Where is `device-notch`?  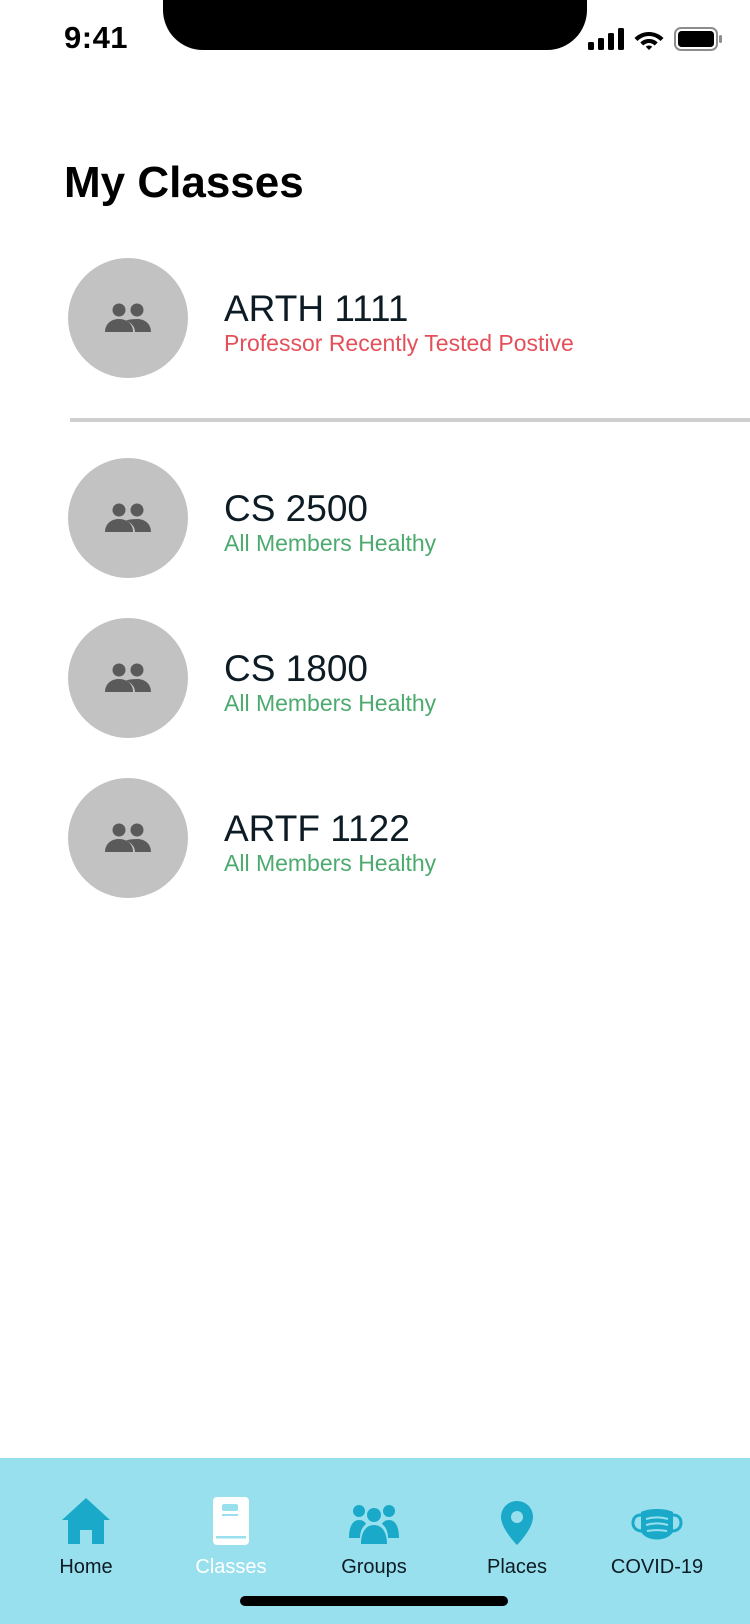
device-notch is located at coordinates (375, 25).